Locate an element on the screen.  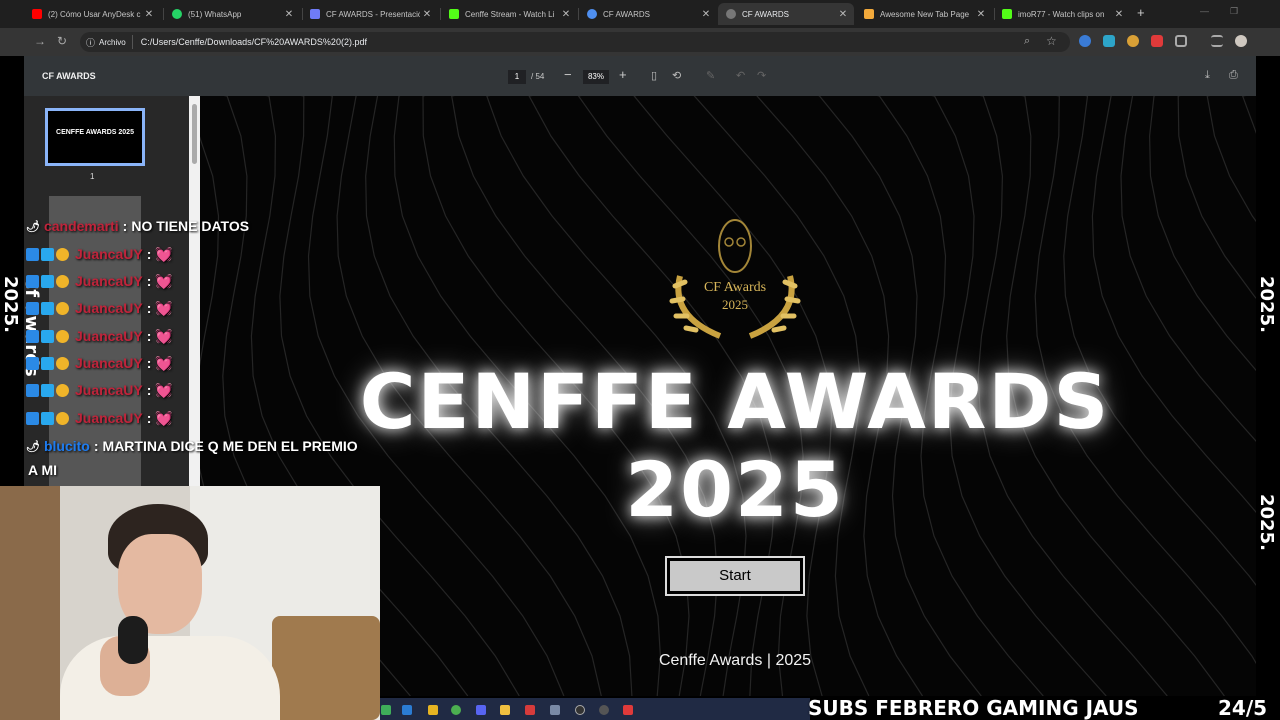
zoom-in-button: + is located at coordinates (623, 74).